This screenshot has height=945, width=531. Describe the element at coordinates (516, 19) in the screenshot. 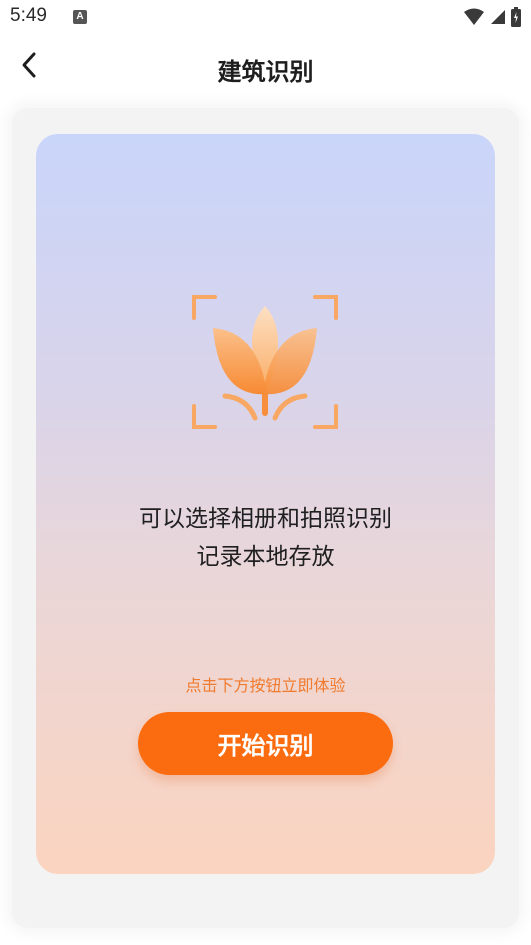

I see `battery-icon` at that location.